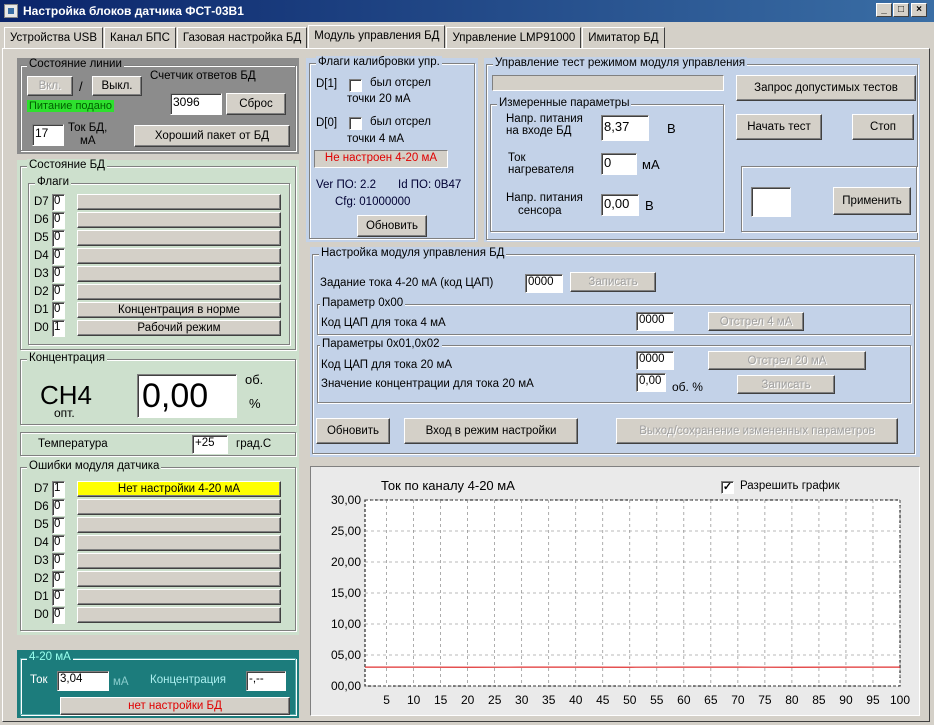 Image resolution: width=934 pixels, height=725 pixels. Describe the element at coordinates (576, 700) in the screenshot. I see `chart-xtick-label: 40` at that location.